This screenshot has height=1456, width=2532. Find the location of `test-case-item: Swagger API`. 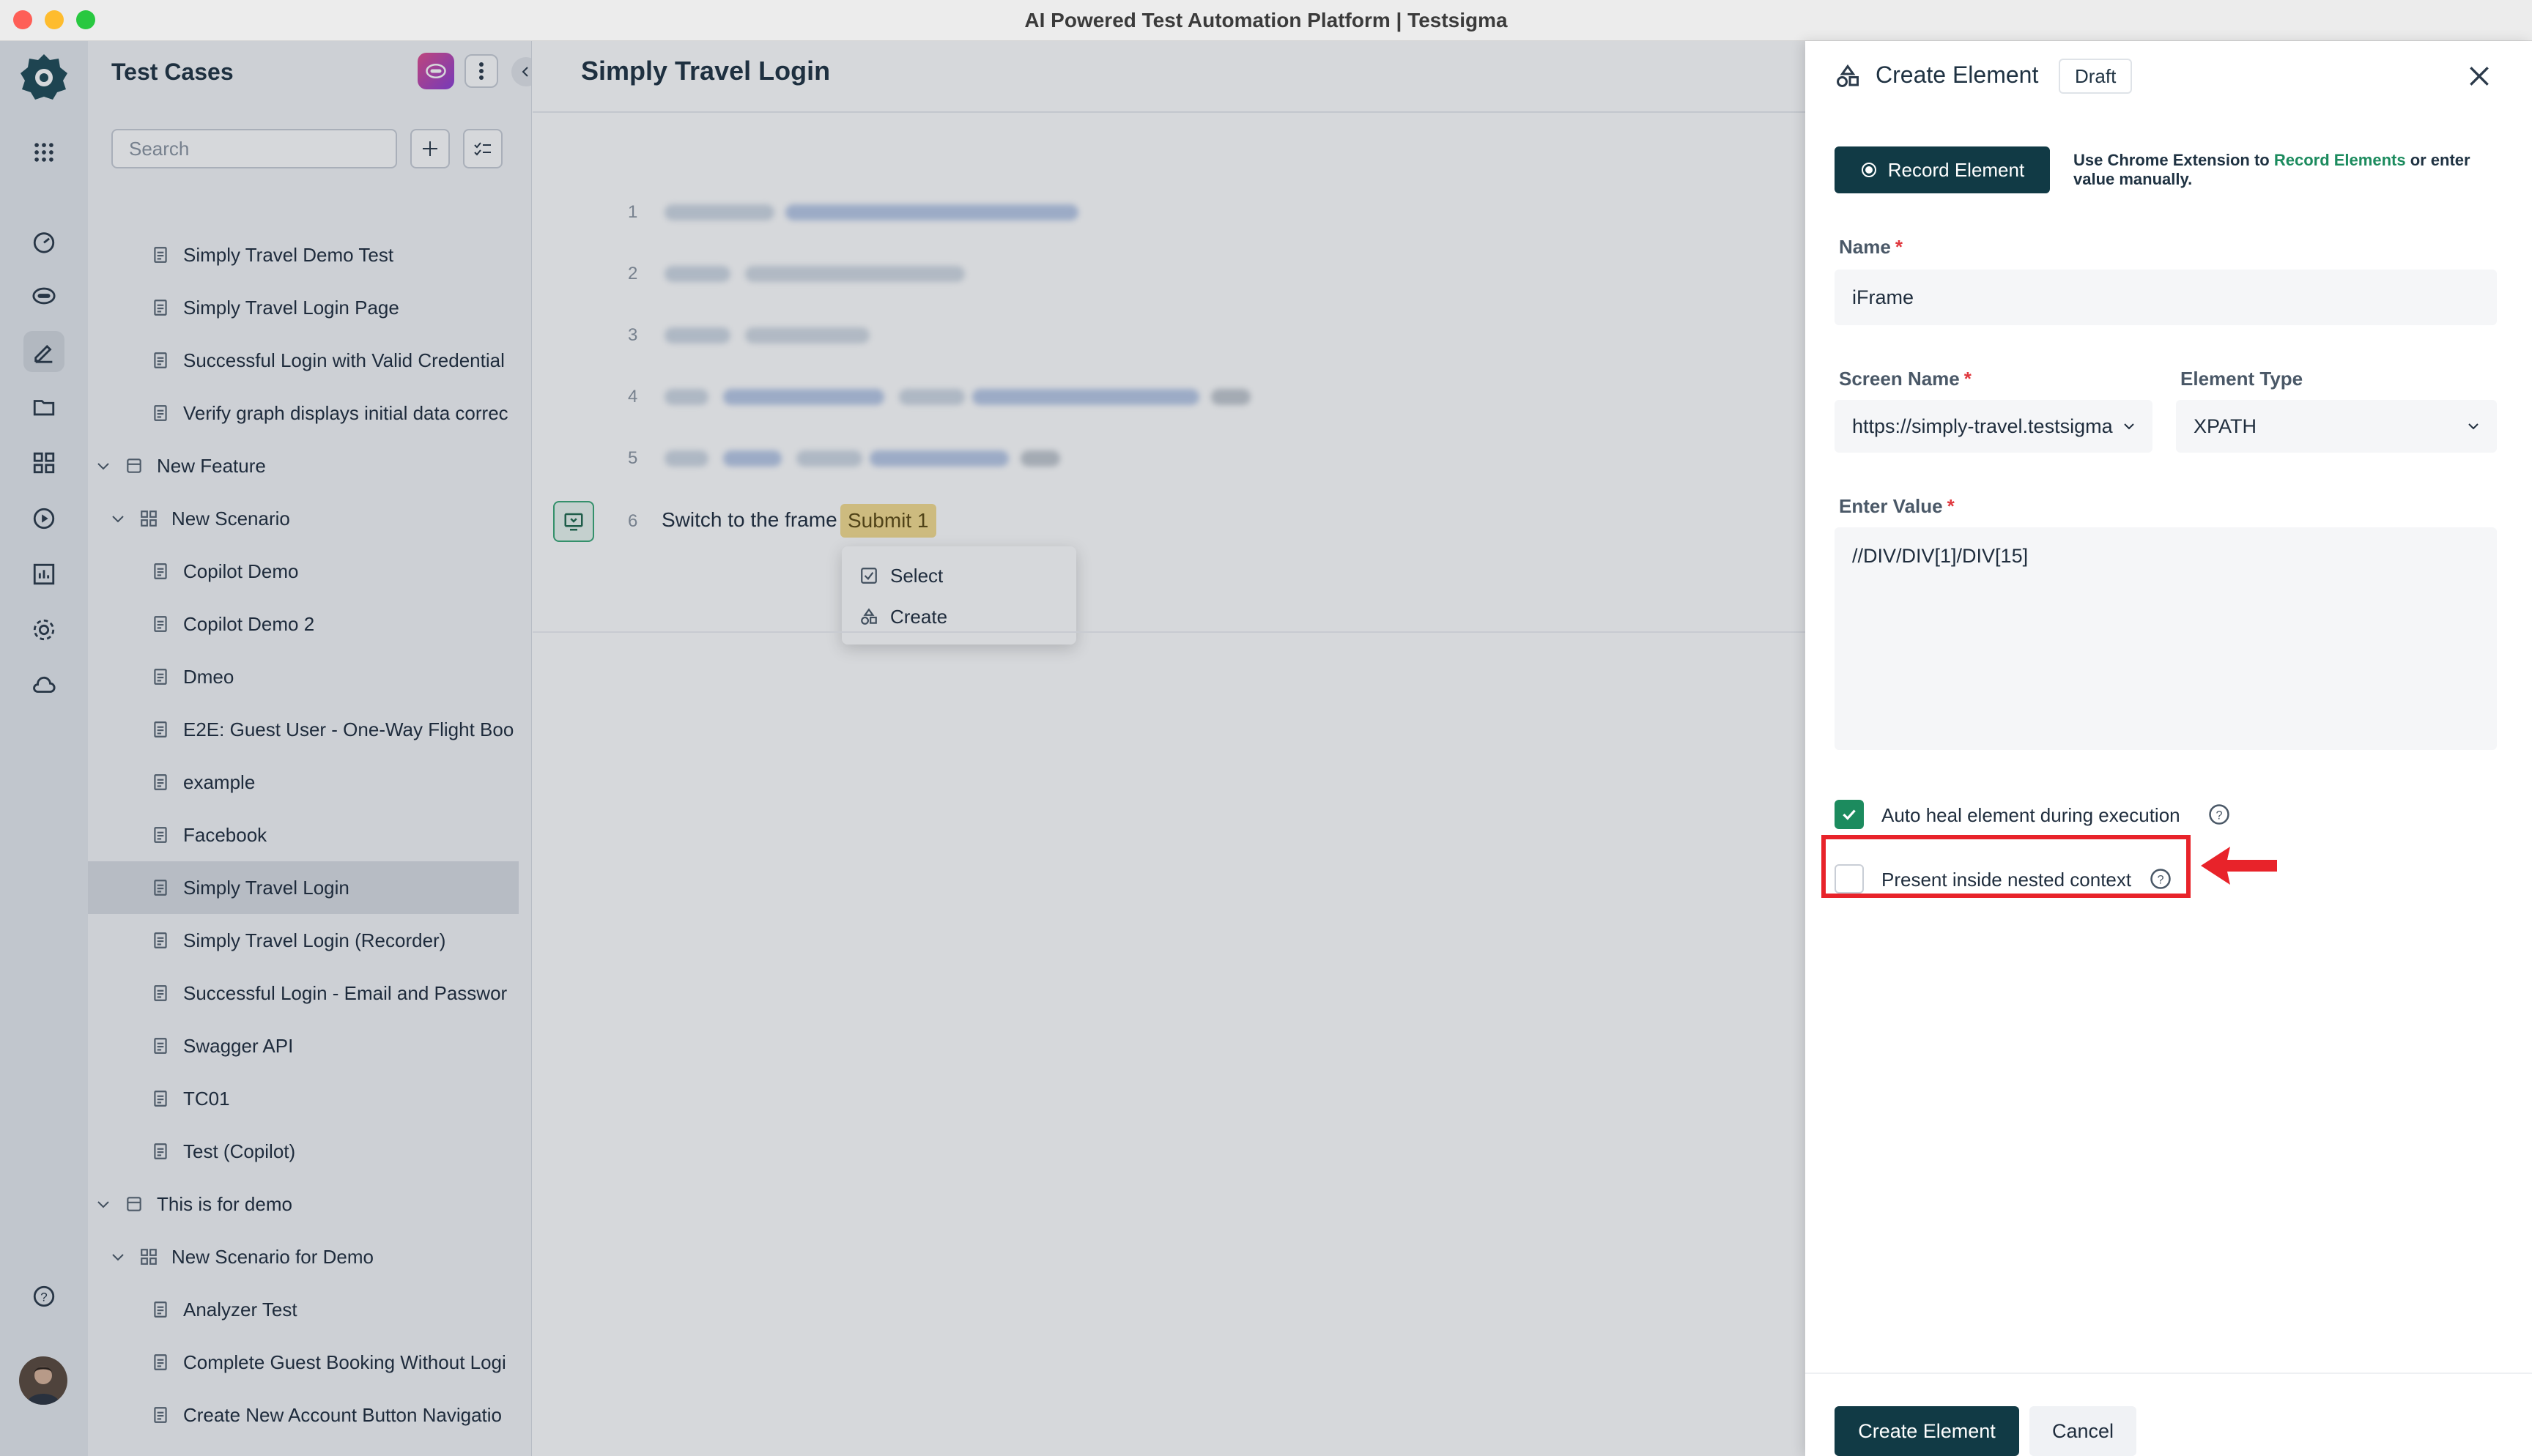

test-case-item: Swagger API is located at coordinates (190, 1045).